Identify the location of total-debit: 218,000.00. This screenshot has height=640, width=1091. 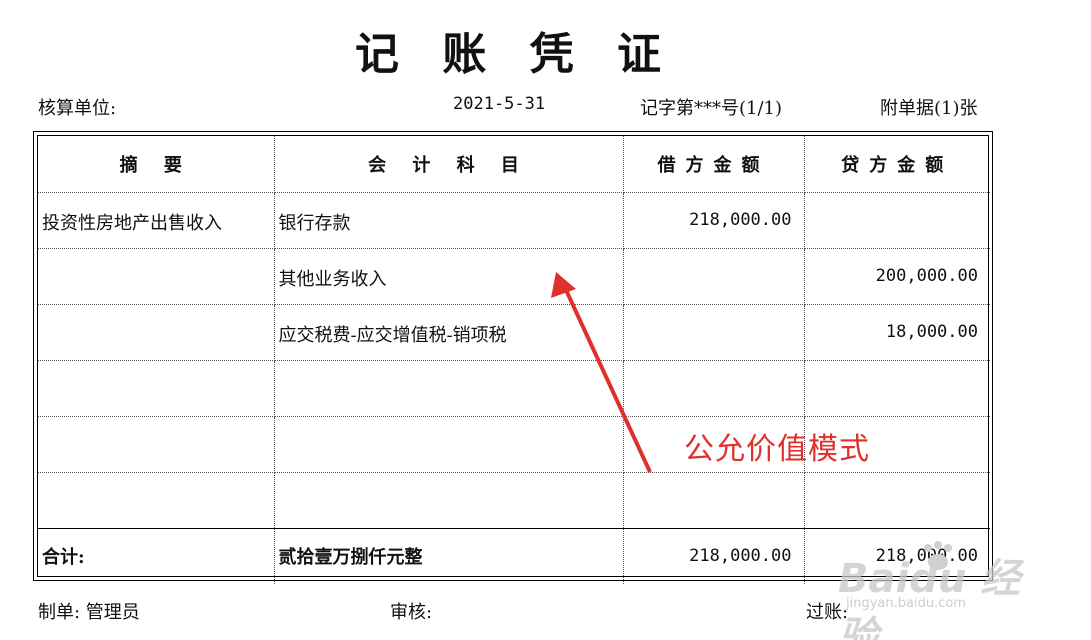
(713, 555).